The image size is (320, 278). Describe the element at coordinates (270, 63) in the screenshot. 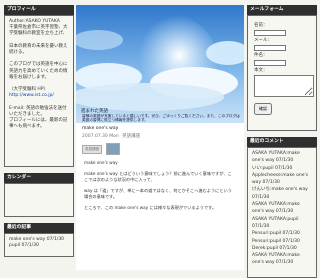

I see `subject-input` at that location.